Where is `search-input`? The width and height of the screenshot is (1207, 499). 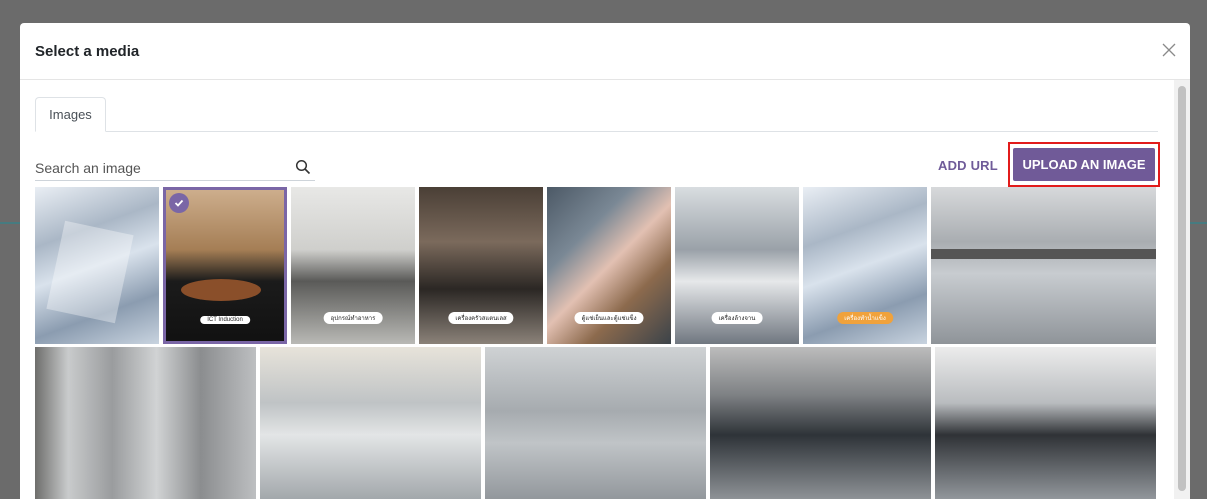
search-input is located at coordinates (160, 168).